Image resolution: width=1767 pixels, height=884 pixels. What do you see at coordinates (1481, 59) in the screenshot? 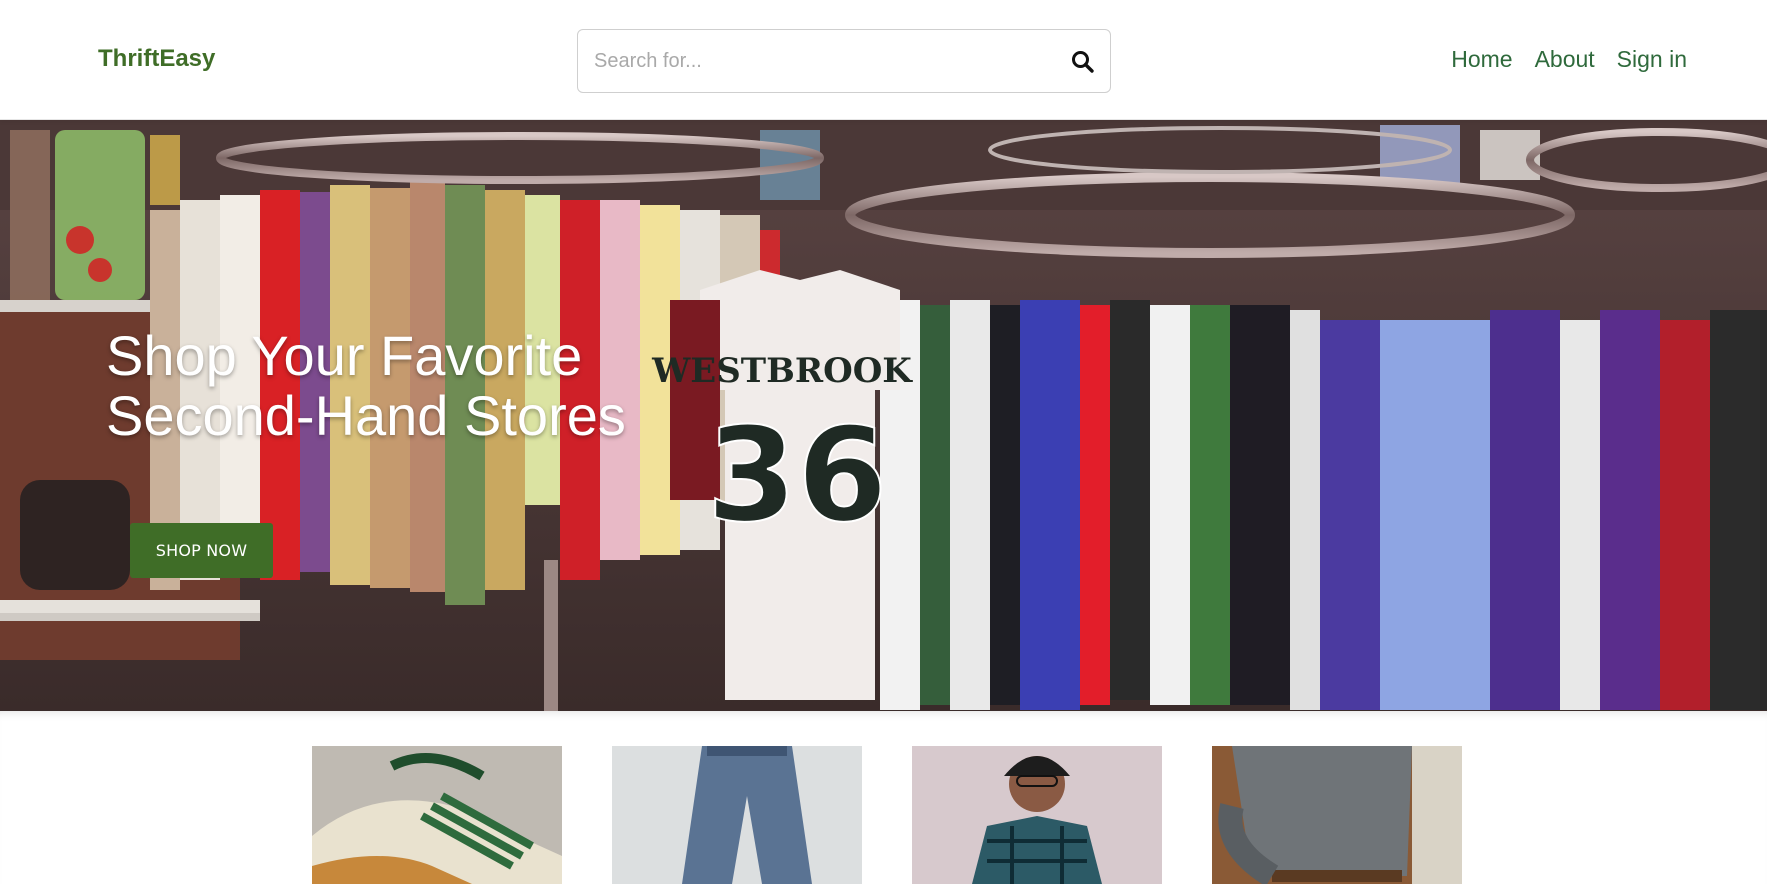
I see `nav-home-link: Home` at bounding box center [1481, 59].